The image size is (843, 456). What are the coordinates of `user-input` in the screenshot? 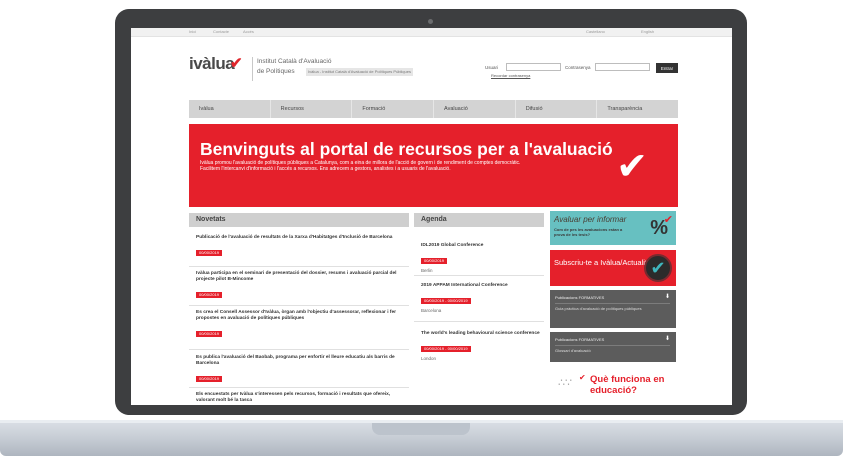 It's located at (533, 67).